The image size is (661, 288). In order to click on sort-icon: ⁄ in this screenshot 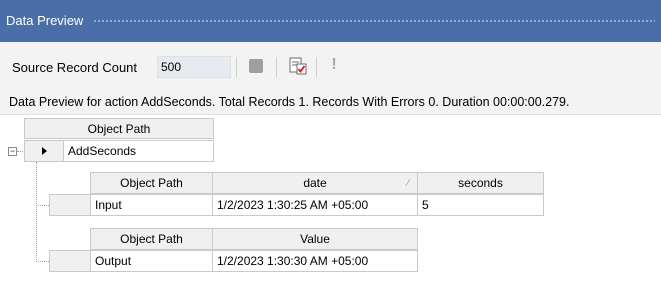, I will do `click(408, 183)`.